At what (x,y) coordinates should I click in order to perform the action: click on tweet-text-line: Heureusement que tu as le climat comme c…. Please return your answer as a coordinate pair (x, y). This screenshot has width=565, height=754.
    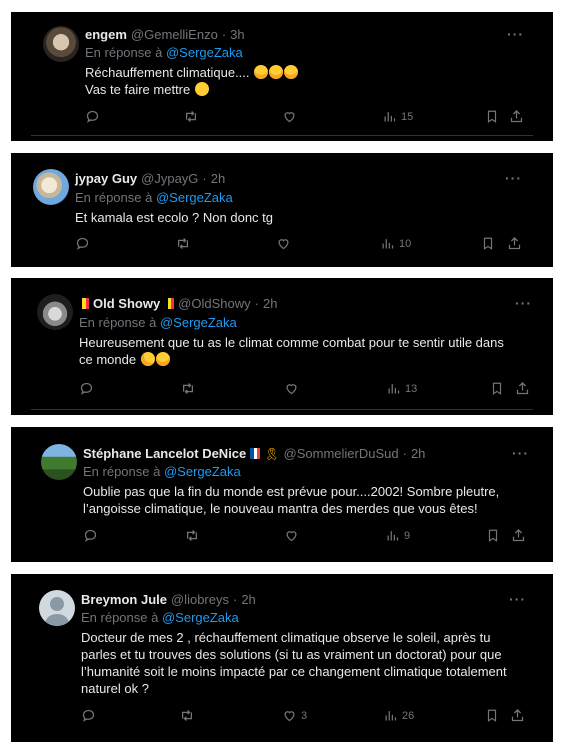
    Looking at the image, I should click on (291, 342).